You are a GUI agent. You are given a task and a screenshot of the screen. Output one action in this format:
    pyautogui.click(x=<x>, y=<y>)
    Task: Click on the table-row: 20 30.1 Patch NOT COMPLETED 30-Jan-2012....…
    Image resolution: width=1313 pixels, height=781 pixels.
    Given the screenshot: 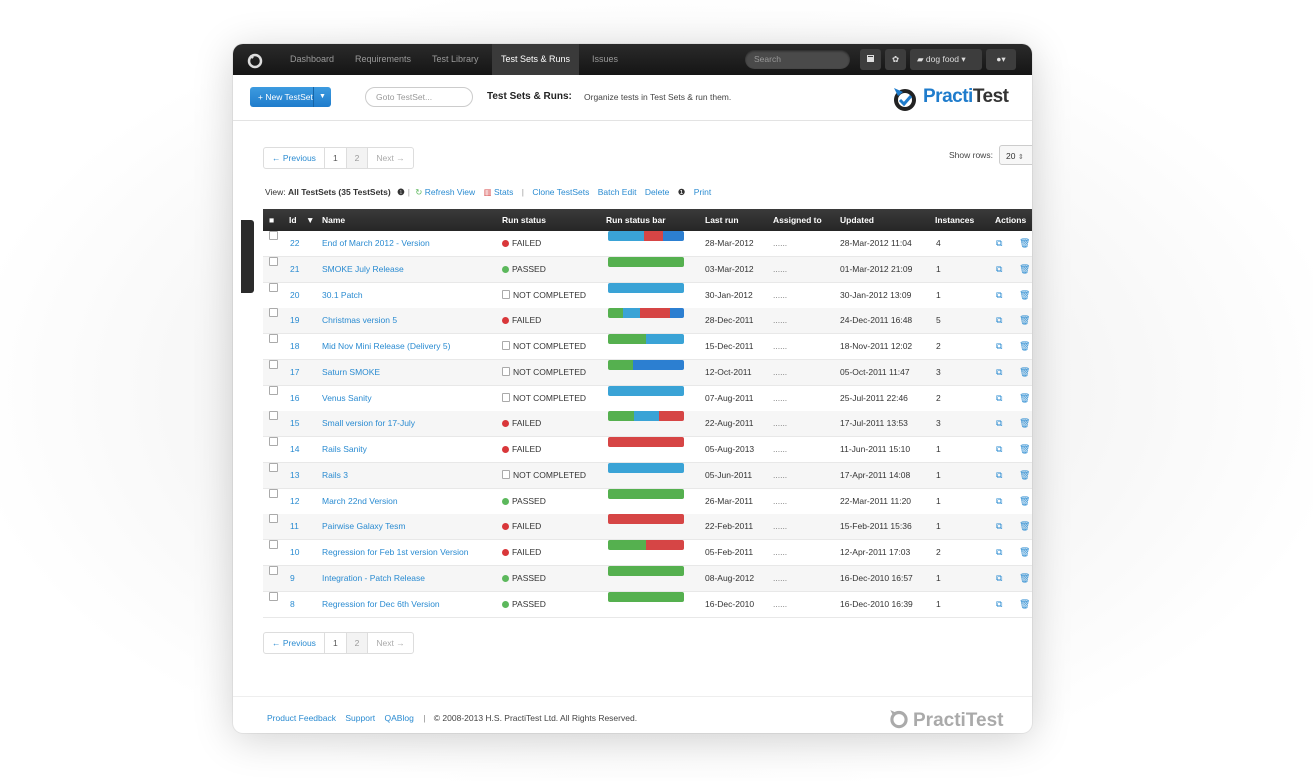 What is the action you would take?
    pyautogui.click(x=647, y=295)
    